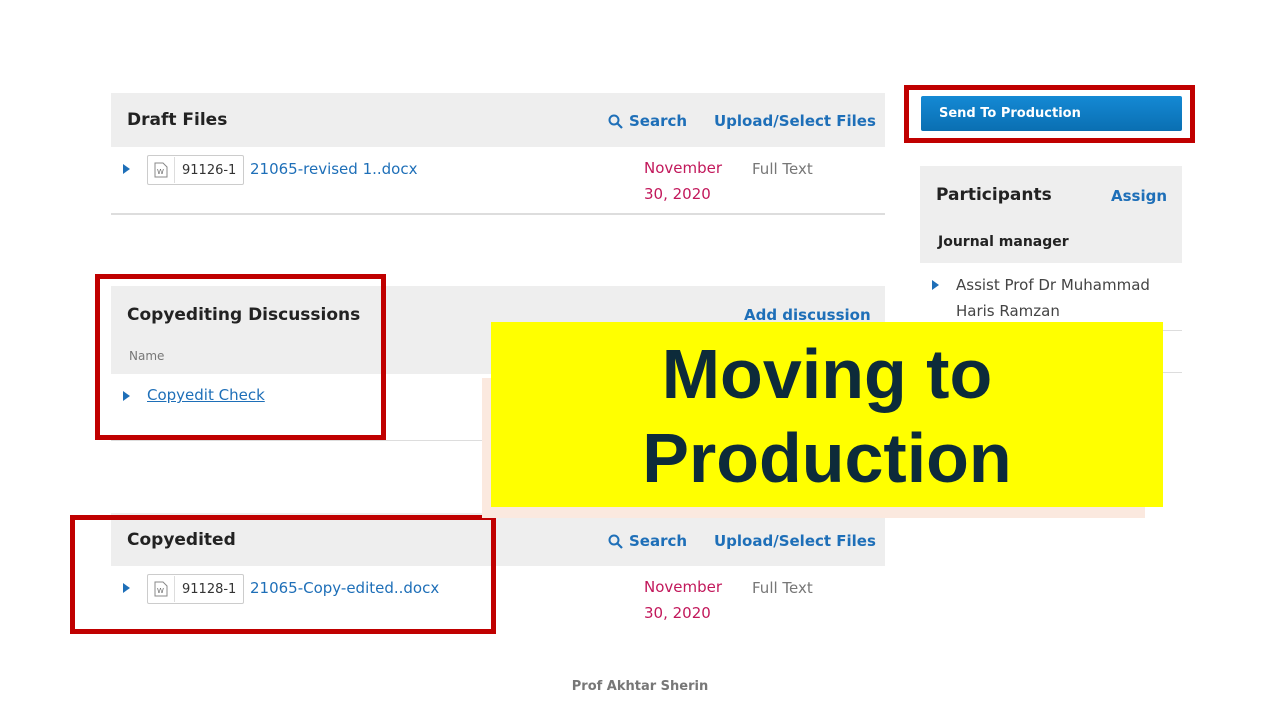 The width and height of the screenshot is (1280, 720). I want to click on participant-name: Assist Prof Dr Muhammad Haris Ramzan, so click(1053, 298).